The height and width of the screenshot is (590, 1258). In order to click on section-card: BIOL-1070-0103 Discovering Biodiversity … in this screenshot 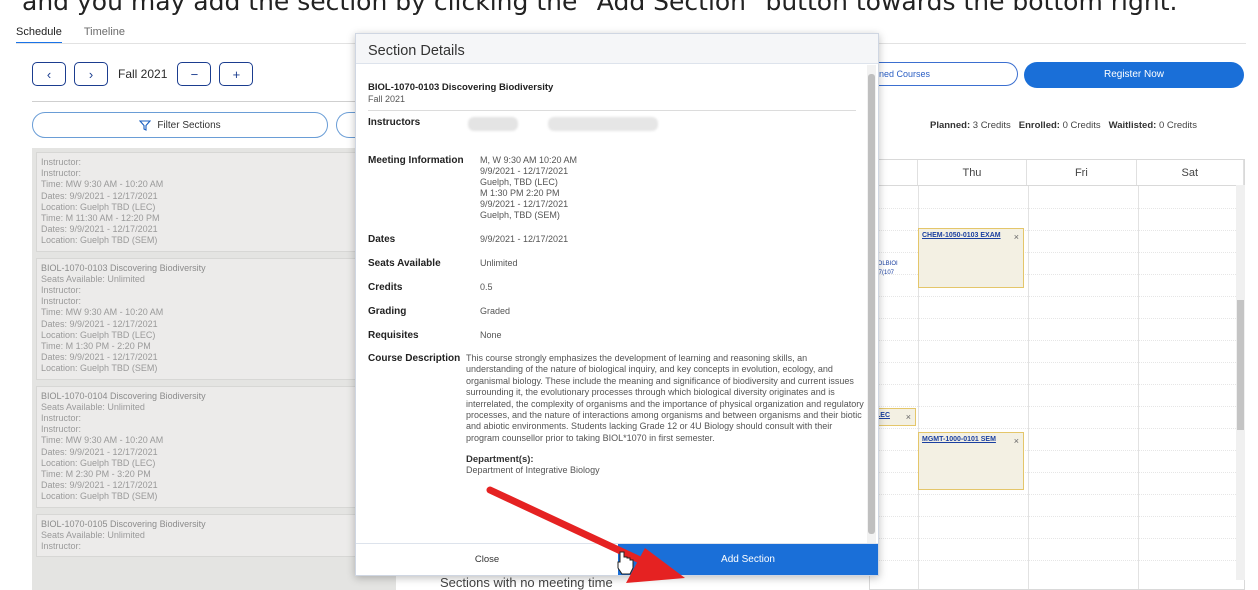, I will do `click(214, 318)`.